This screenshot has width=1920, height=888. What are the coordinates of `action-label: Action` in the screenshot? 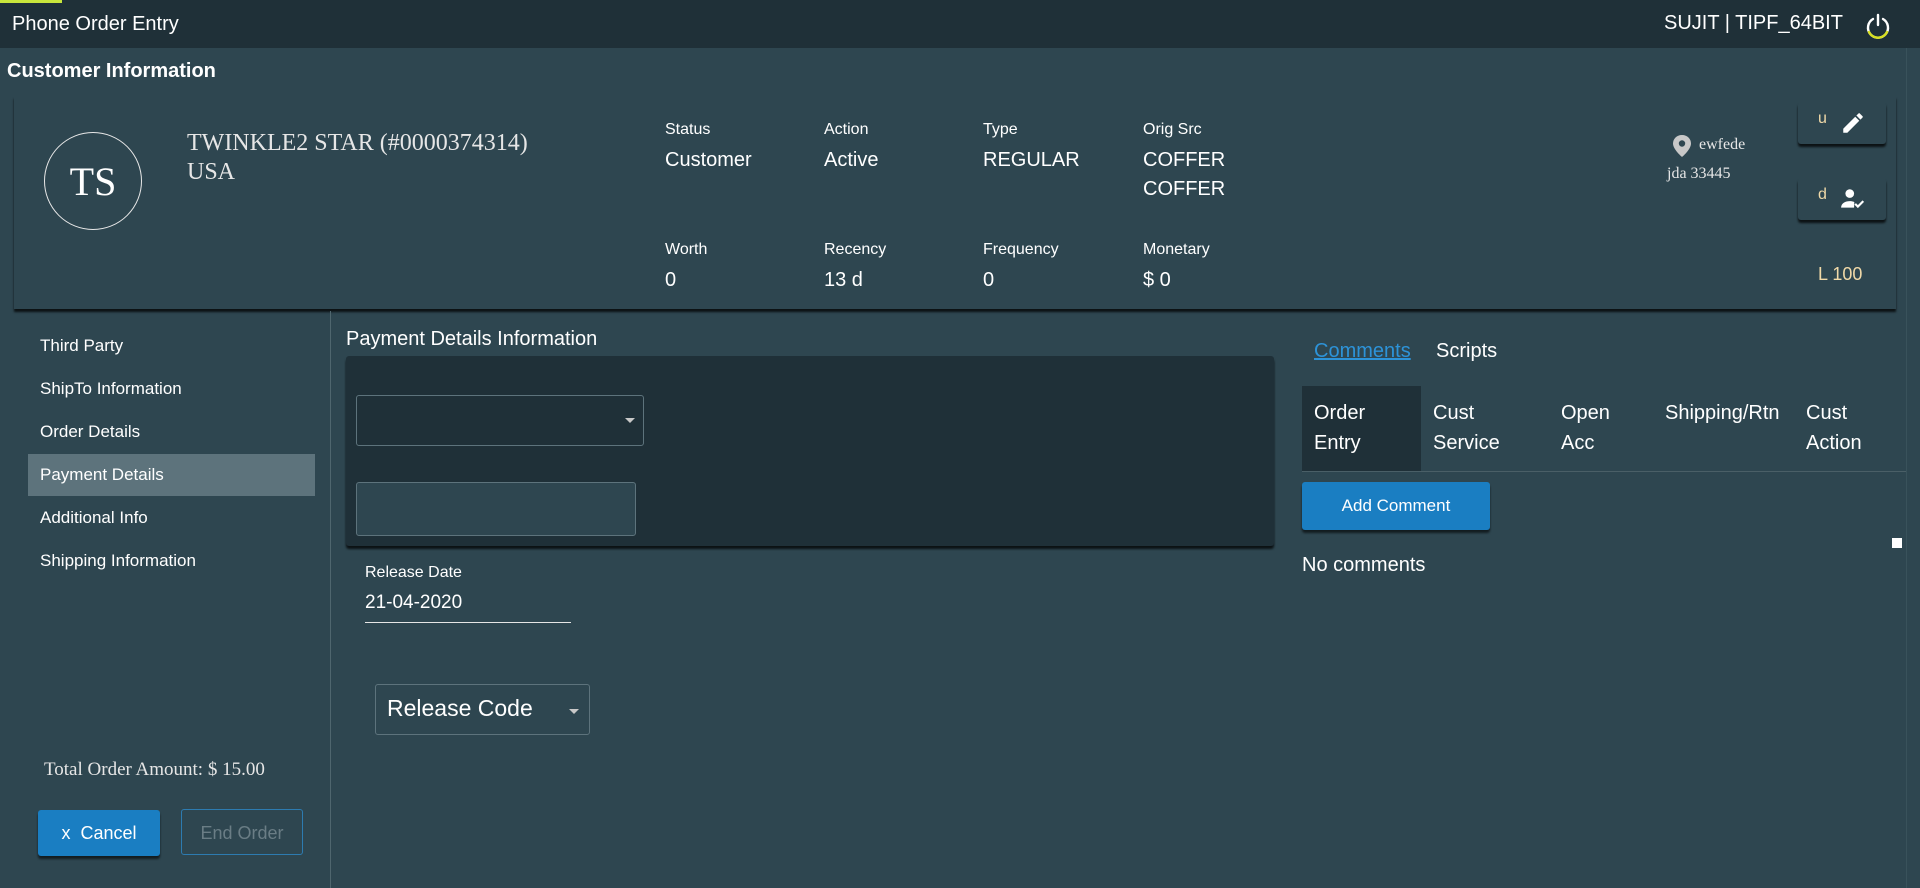 It's located at (846, 129).